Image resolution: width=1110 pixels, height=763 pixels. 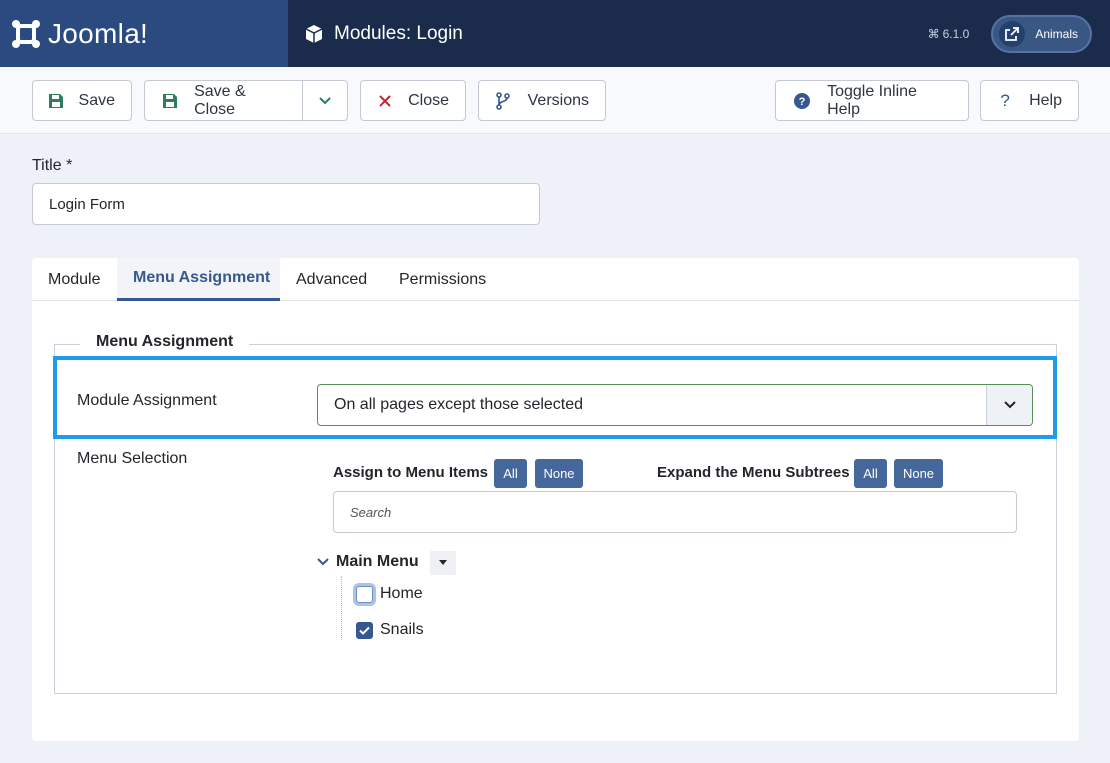 What do you see at coordinates (398, 33) in the screenshot?
I see `page-title: Modules: Login` at bounding box center [398, 33].